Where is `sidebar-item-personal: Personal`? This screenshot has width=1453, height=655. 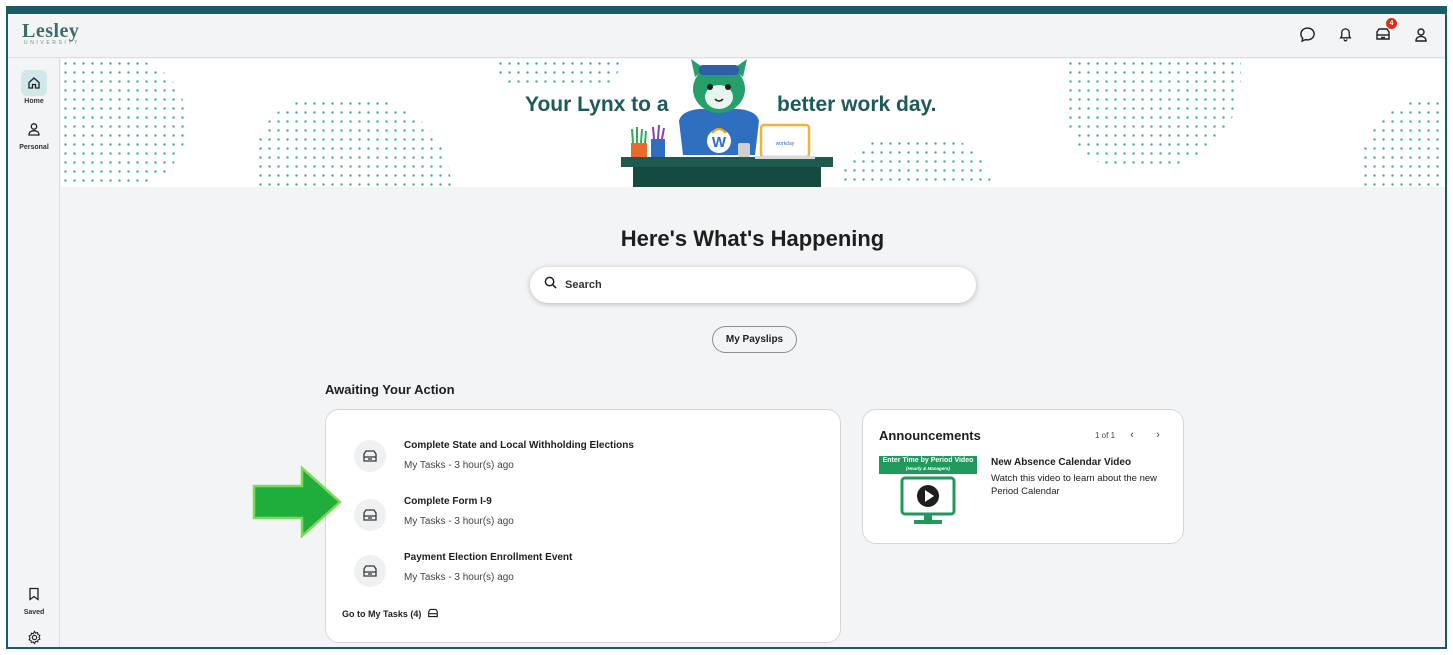 sidebar-item-personal: Personal is located at coordinates (34, 133).